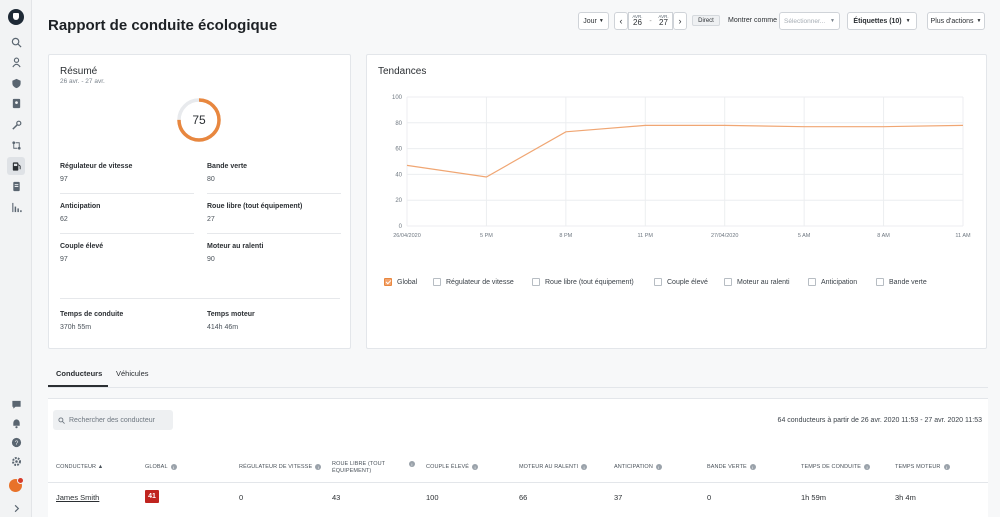 The height and width of the screenshot is (517, 1000). Describe the element at coordinates (836, 467) in the screenshot. I see `column-header-driving-time: TEMPS DE CONDUITE i` at that location.